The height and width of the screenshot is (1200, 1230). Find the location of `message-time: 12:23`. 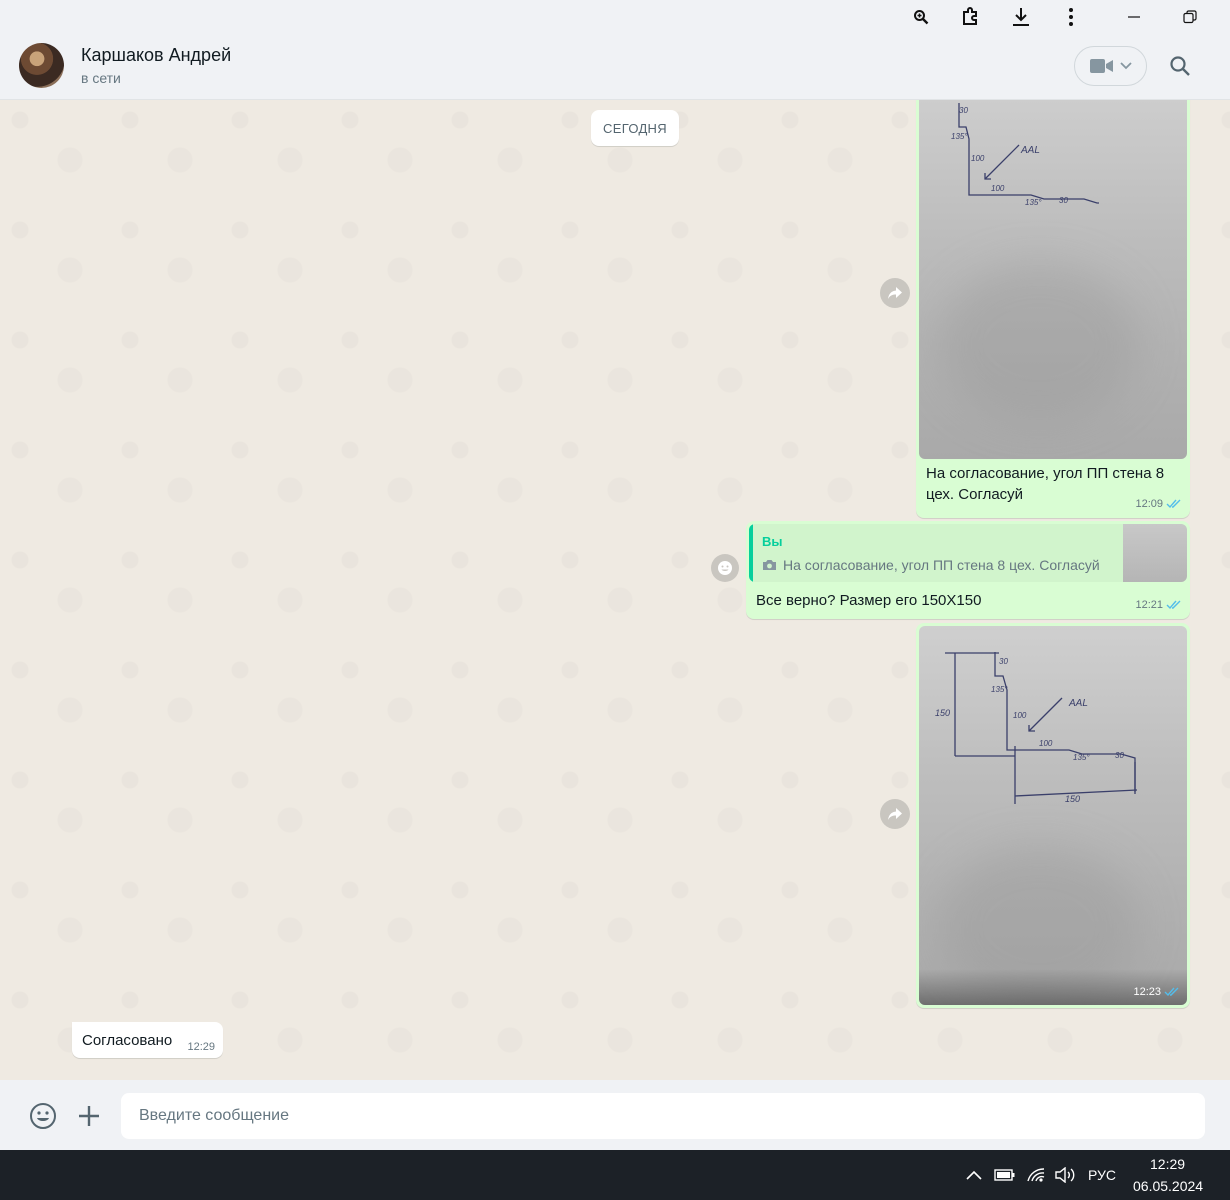

message-time: 12:23 is located at coordinates (1147, 992).